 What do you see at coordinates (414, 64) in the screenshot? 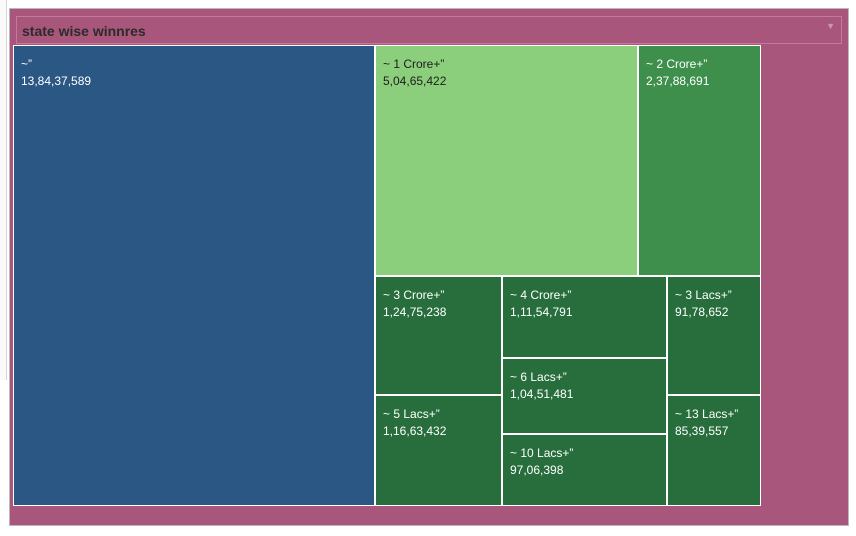
I see `tile-label: ~ 1 Crore+”` at bounding box center [414, 64].